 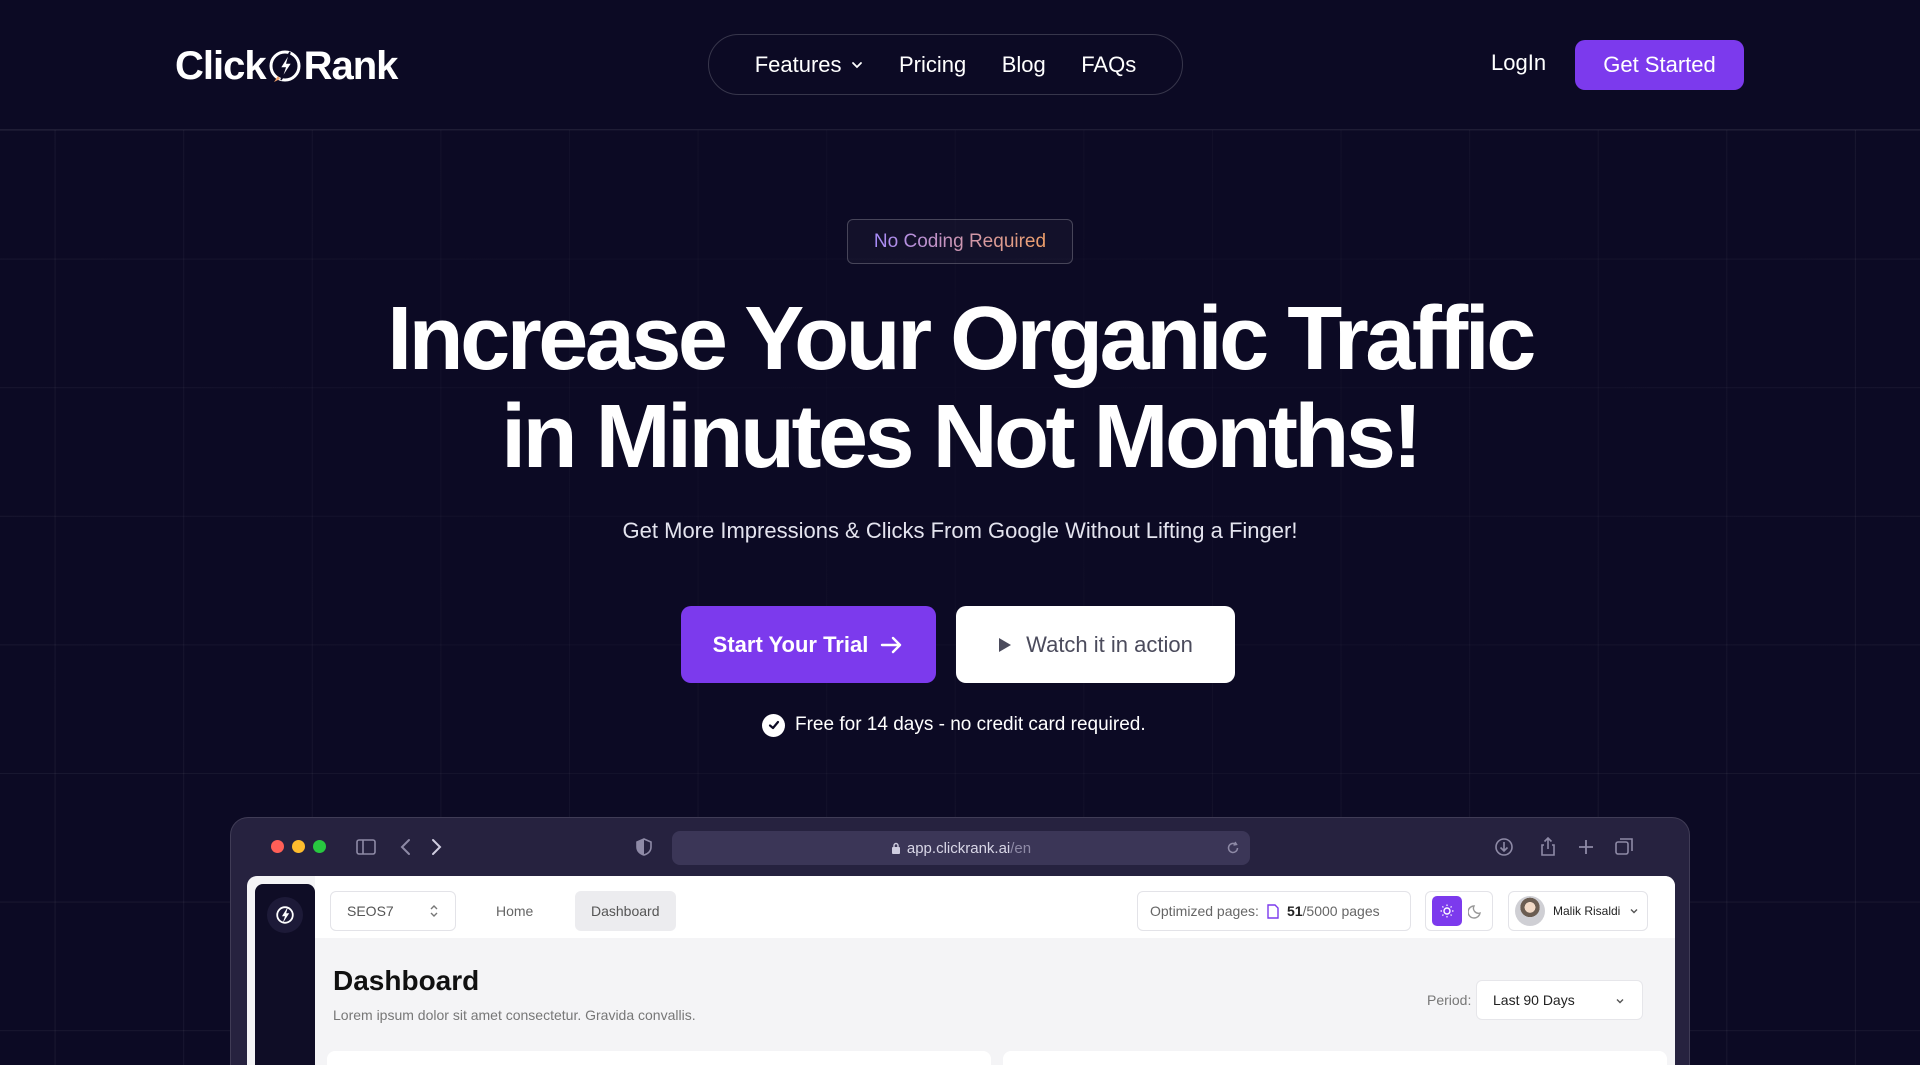 I want to click on optimized-pages-counter: Optimized pages: 51/5000 pages, so click(x=1274, y=911).